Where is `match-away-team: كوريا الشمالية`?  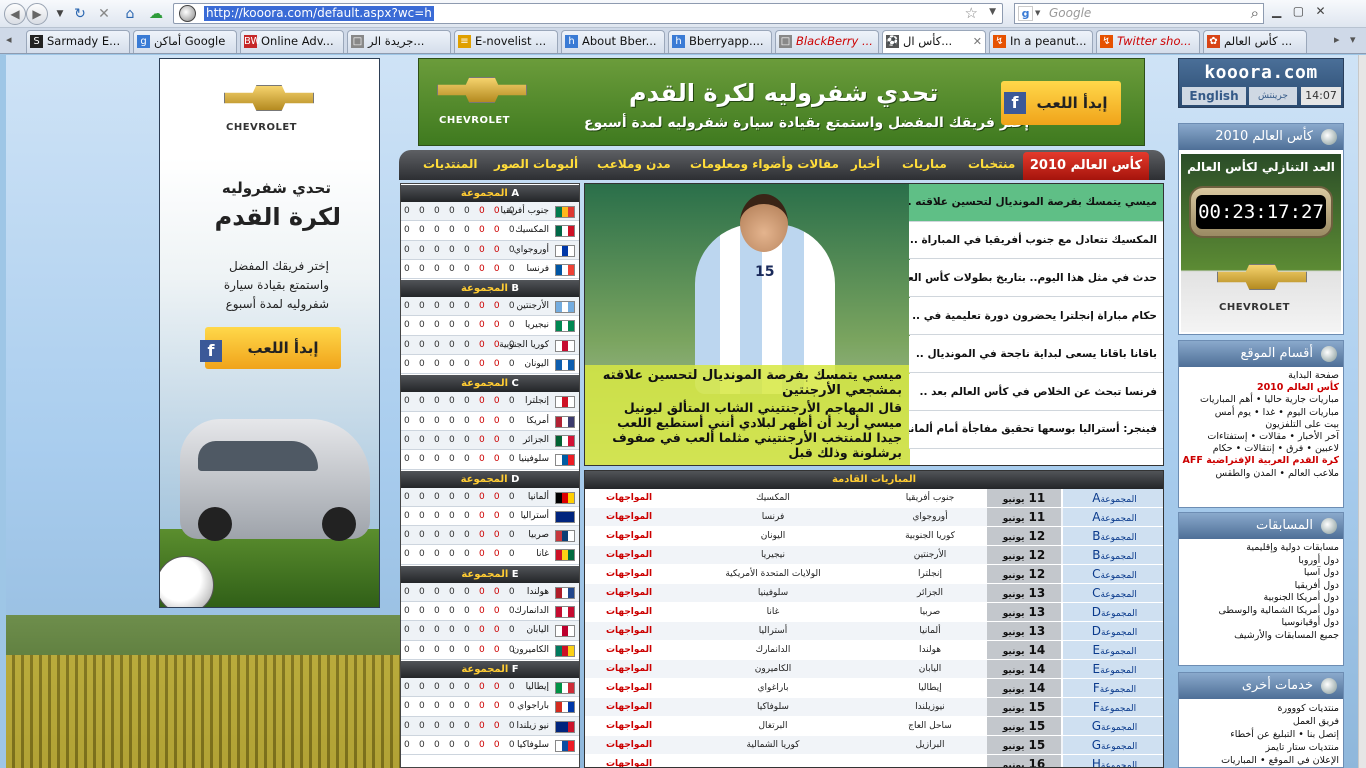
match-away-team: كوريا الشمالية is located at coordinates (773, 745).